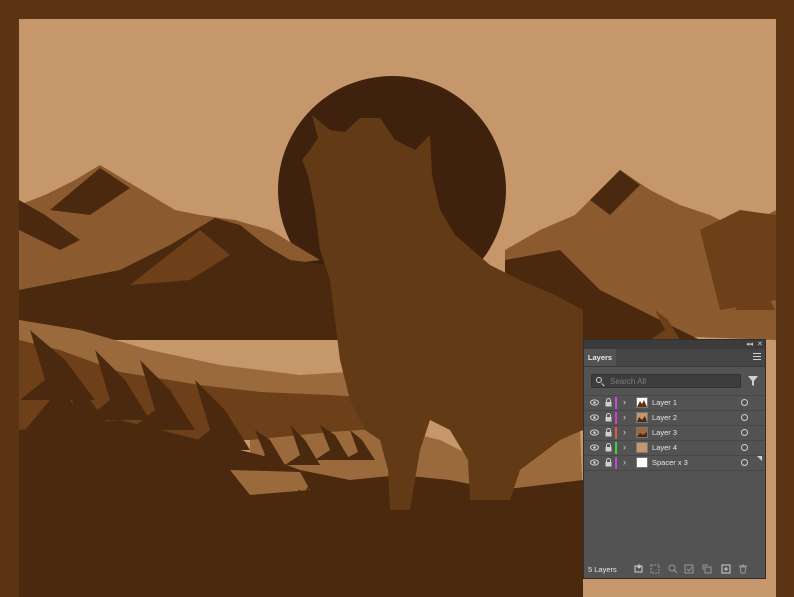 The image size is (794, 597). What do you see at coordinates (674, 358) in the screenshot?
I see `panel-tab-bar: Layers` at bounding box center [674, 358].